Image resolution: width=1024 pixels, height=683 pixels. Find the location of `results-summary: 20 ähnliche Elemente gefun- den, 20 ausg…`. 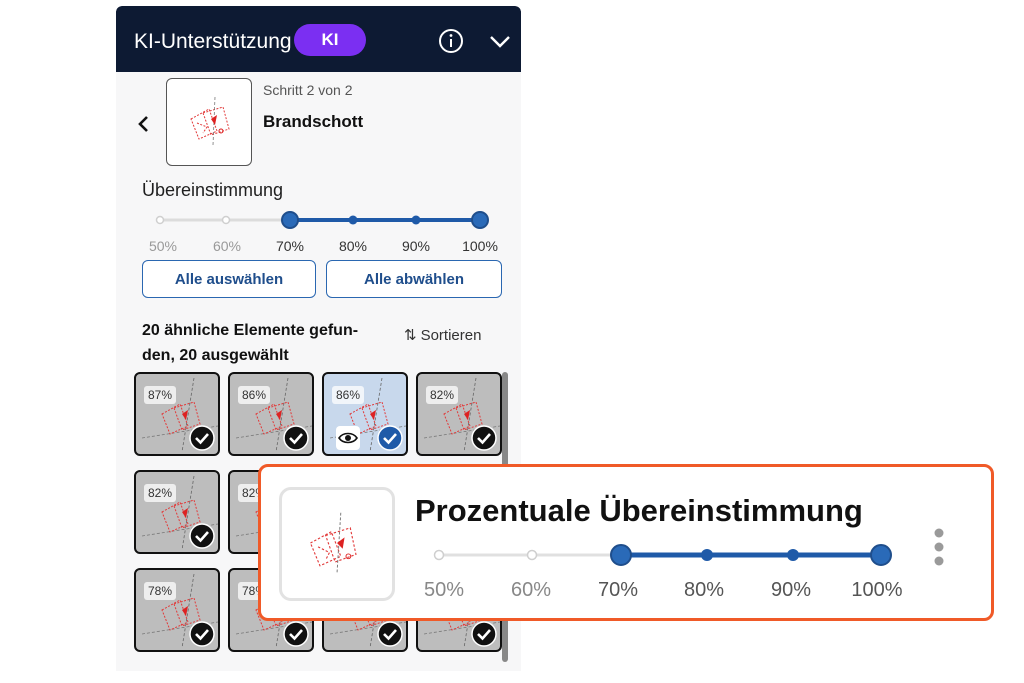

results-summary: 20 ähnliche Elemente gefun- den, 20 ausg… is located at coordinates (262, 343).